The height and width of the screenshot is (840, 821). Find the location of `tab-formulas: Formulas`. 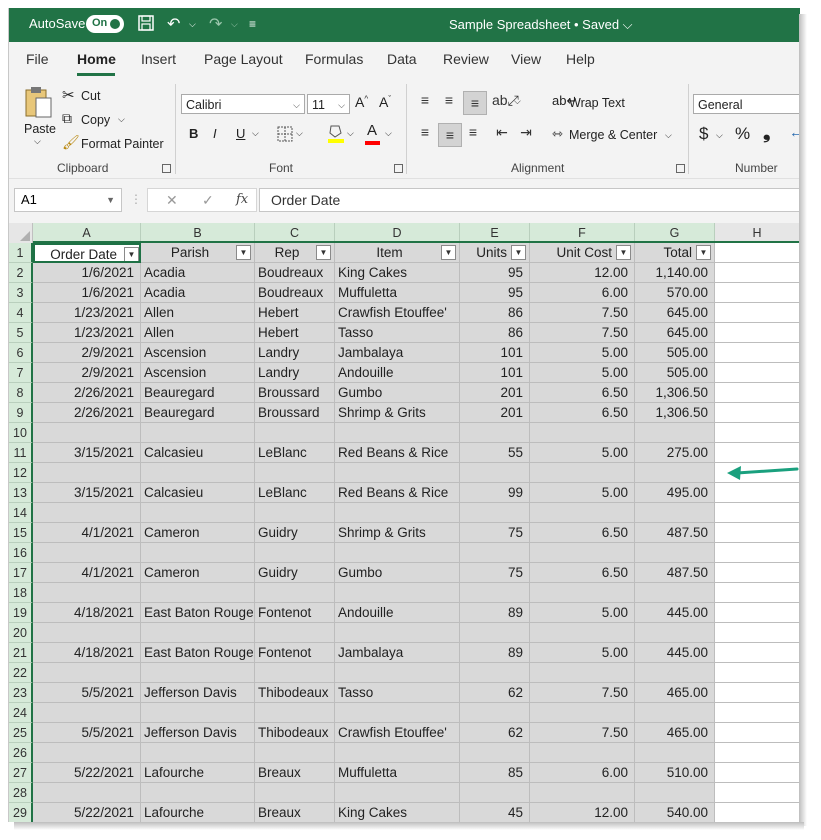

tab-formulas: Formulas is located at coordinates (334, 59).